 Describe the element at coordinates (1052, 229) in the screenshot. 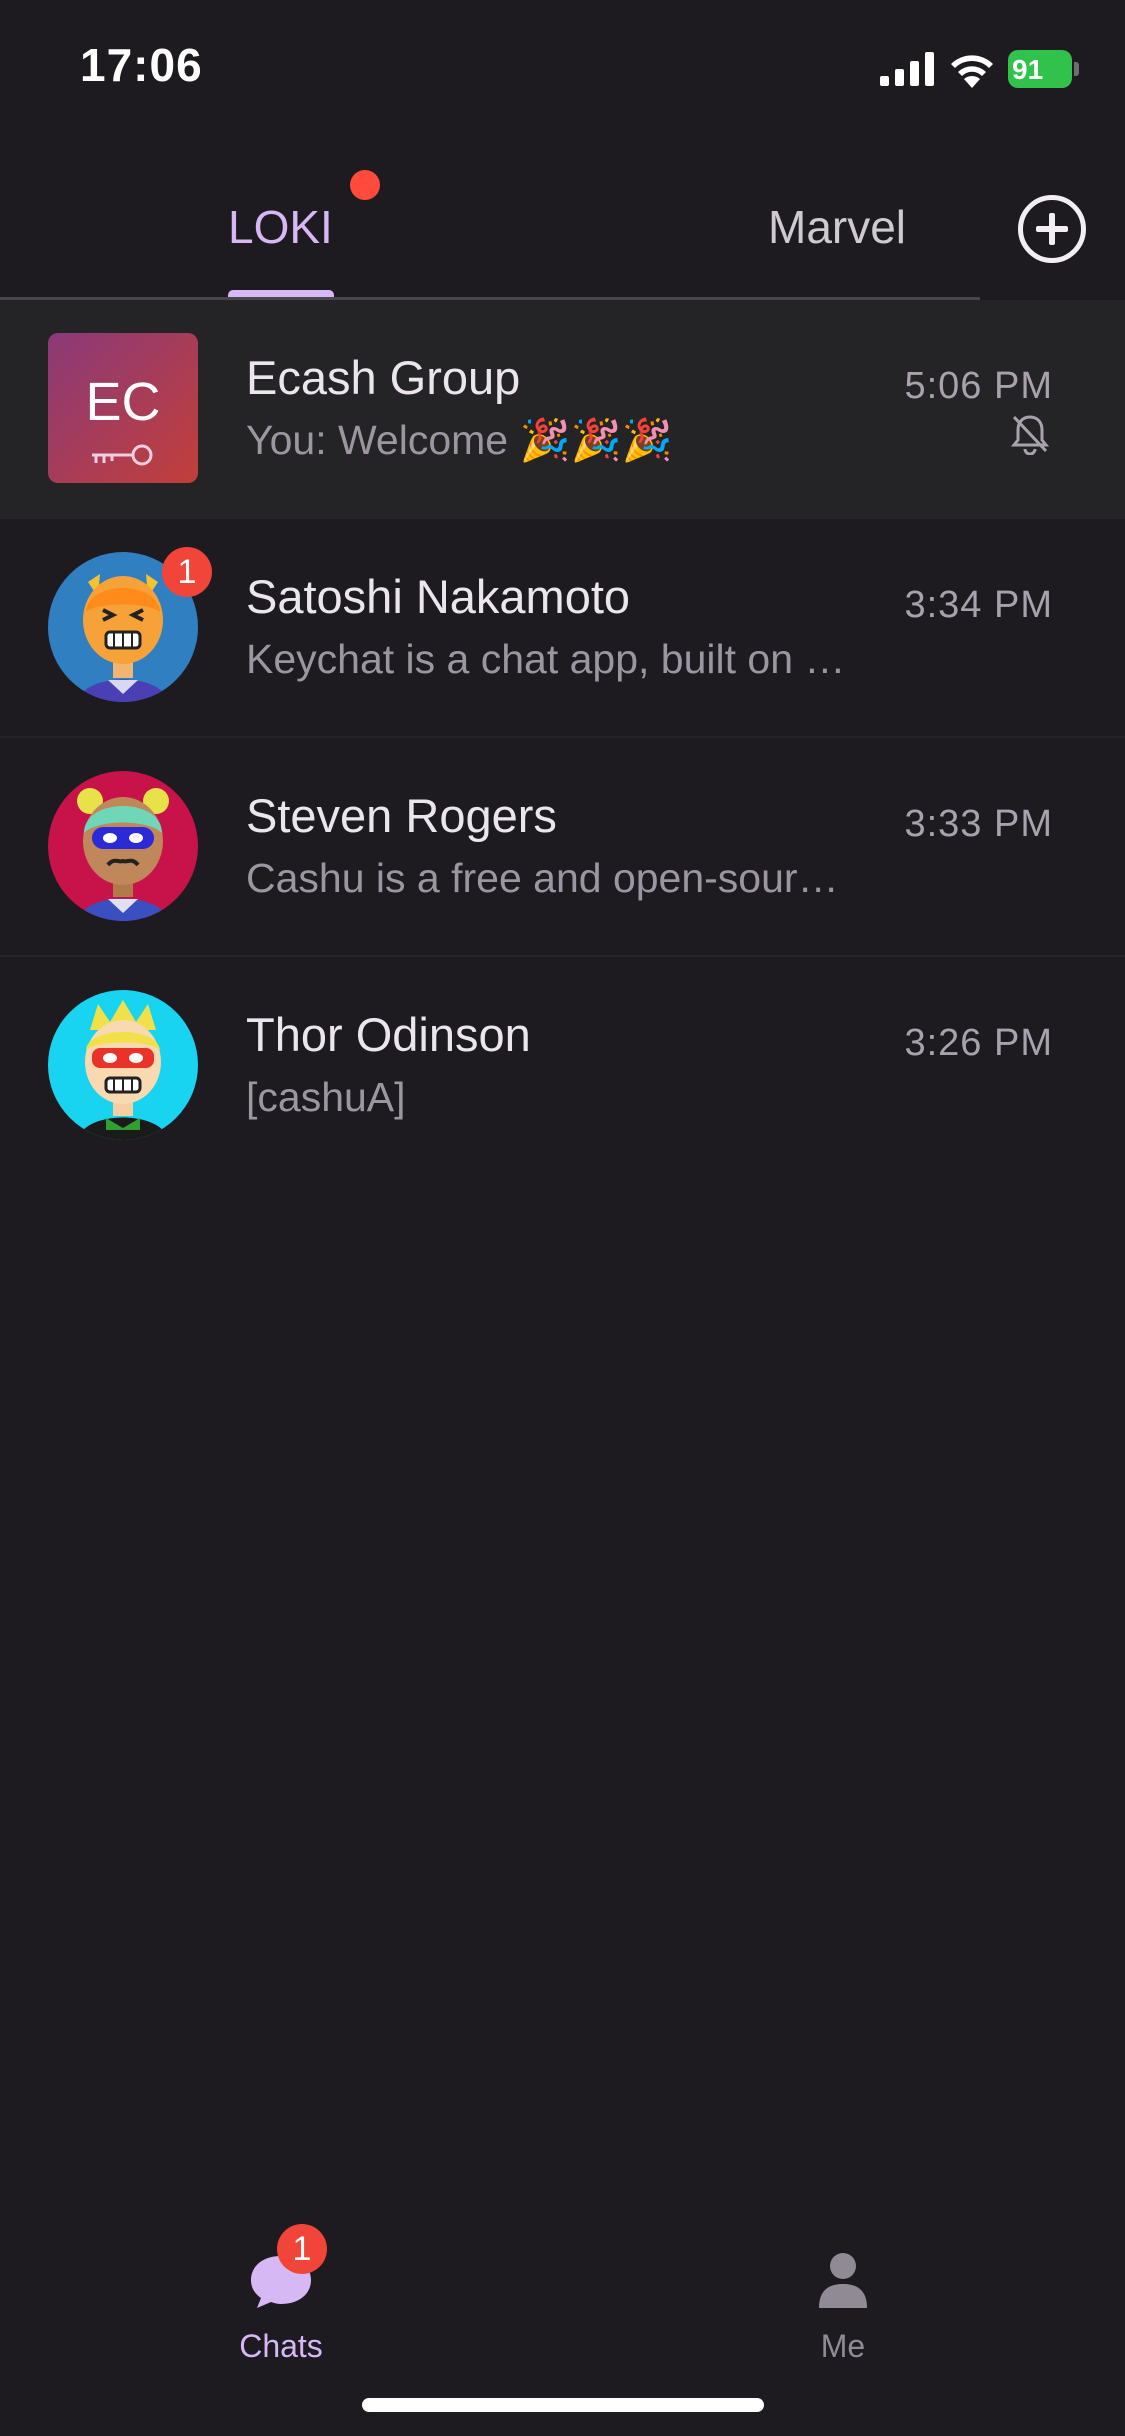

I see `plus-circle-icon` at that location.